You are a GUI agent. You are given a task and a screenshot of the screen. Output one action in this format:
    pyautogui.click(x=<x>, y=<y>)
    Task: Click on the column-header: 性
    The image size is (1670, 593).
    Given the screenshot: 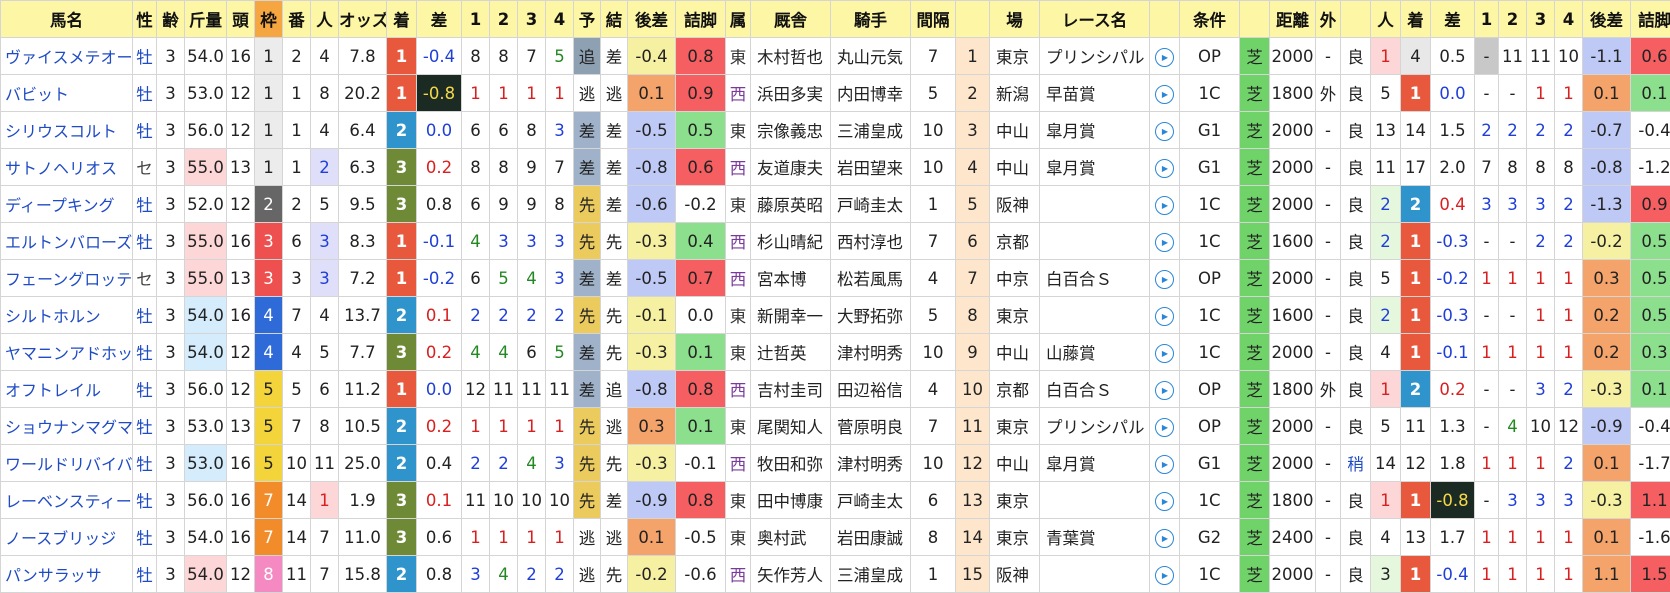 What is the action you would take?
    pyautogui.click(x=144, y=19)
    